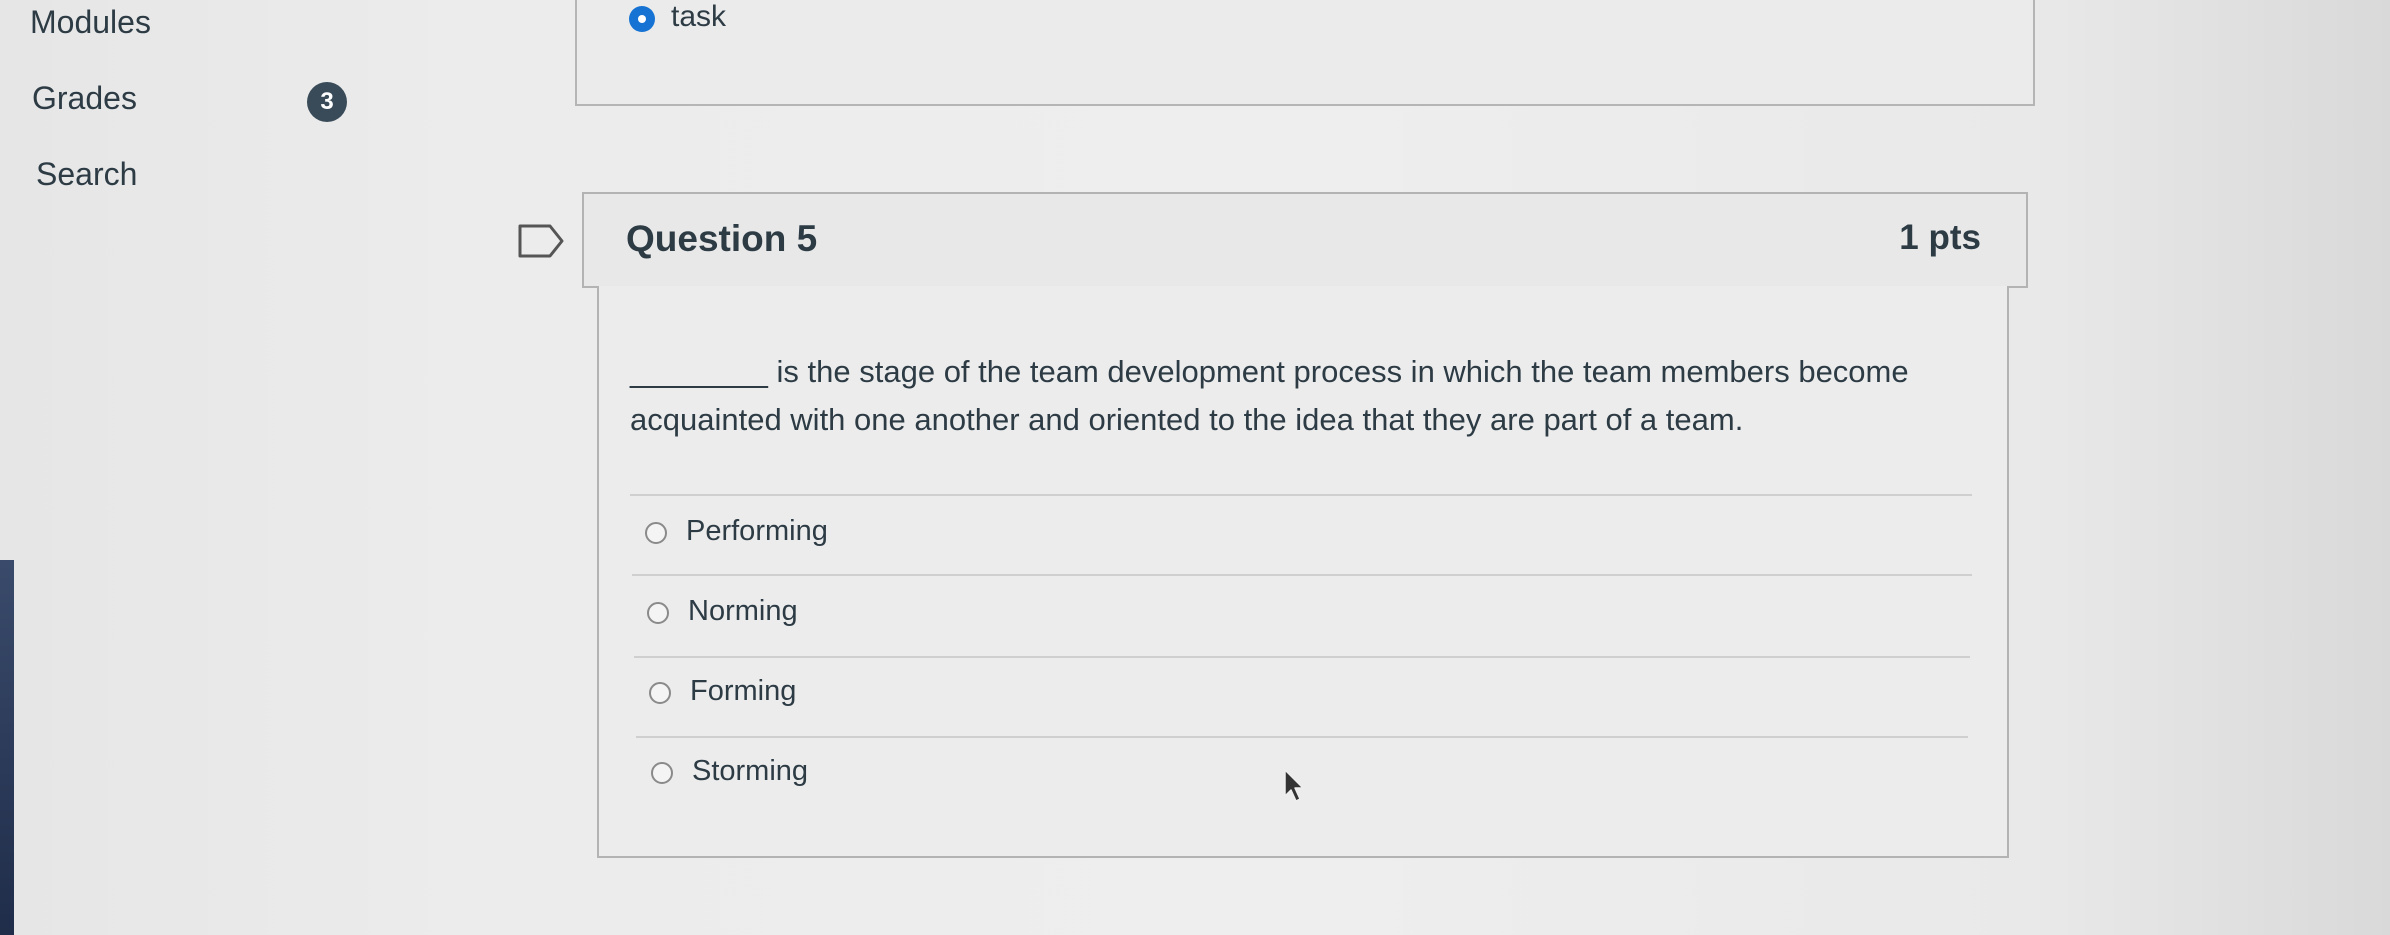 This screenshot has height=935, width=2390. What do you see at coordinates (90, 22) in the screenshot?
I see `nav-item-modules: Modules` at bounding box center [90, 22].